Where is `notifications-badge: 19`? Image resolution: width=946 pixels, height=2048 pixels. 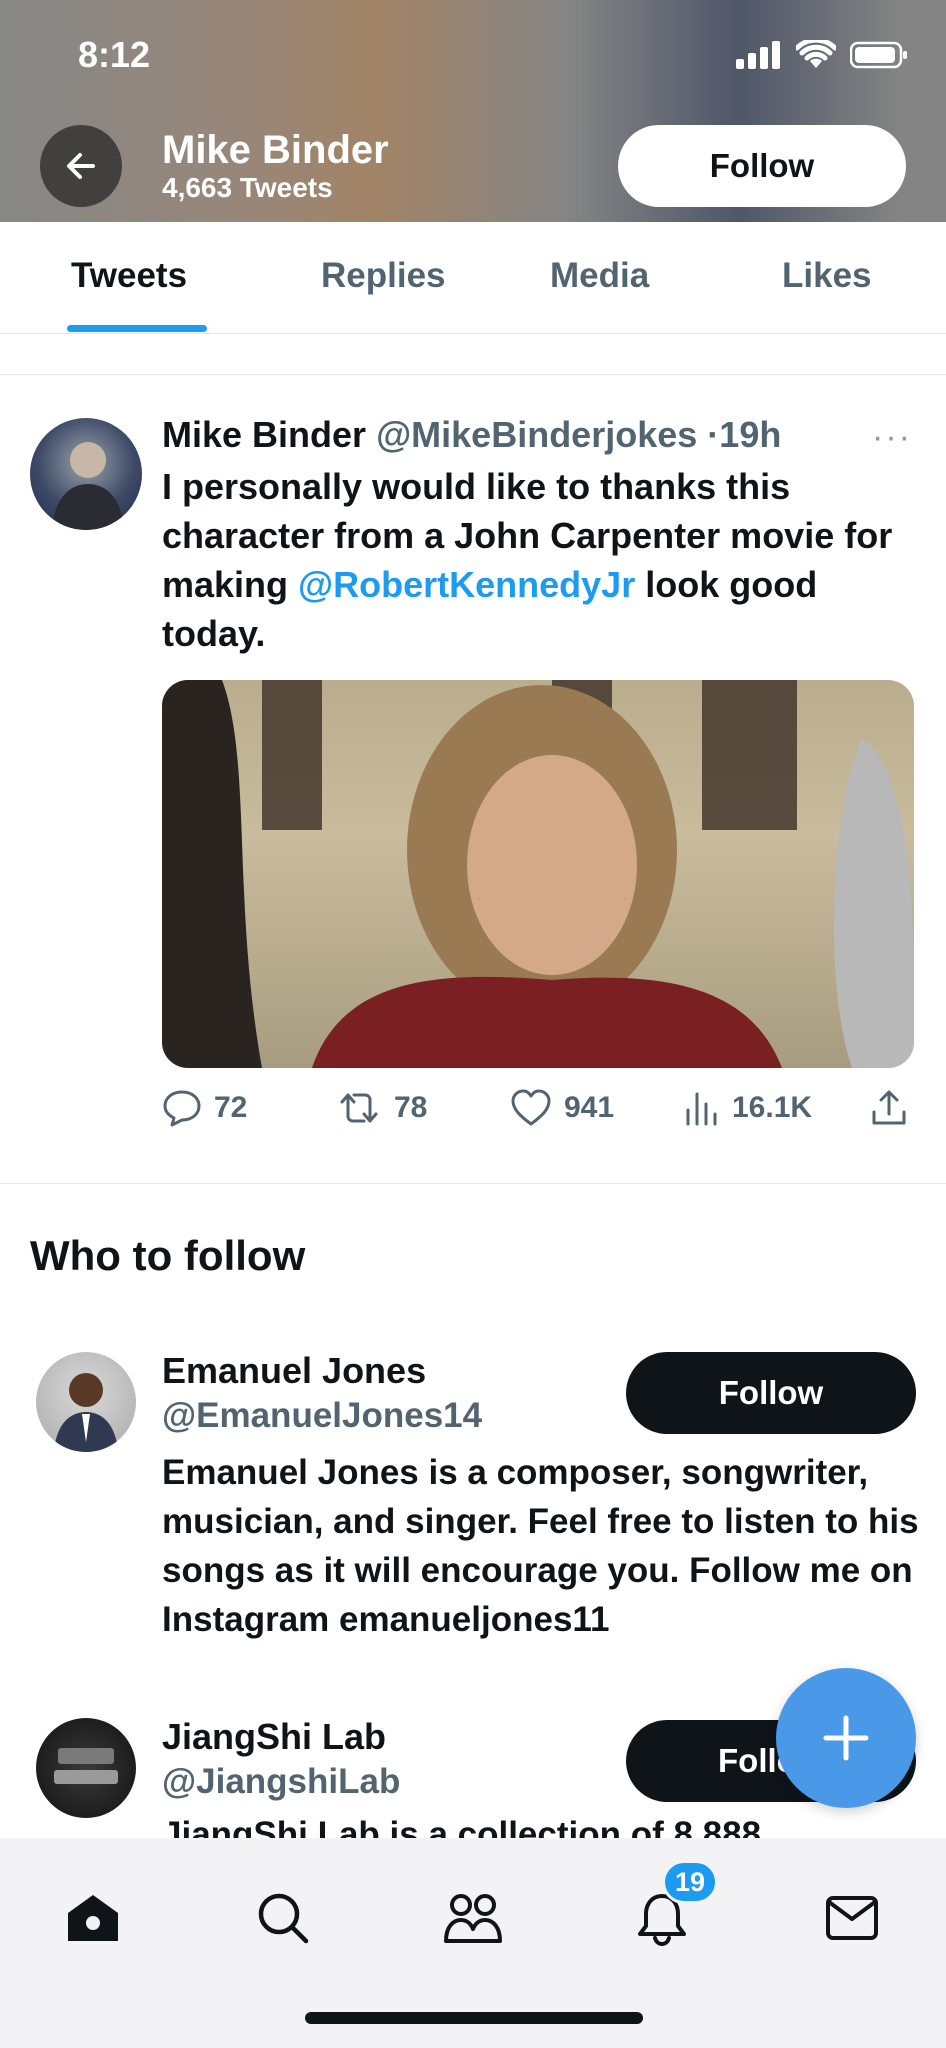
notifications-badge: 19 is located at coordinates (690, 1882).